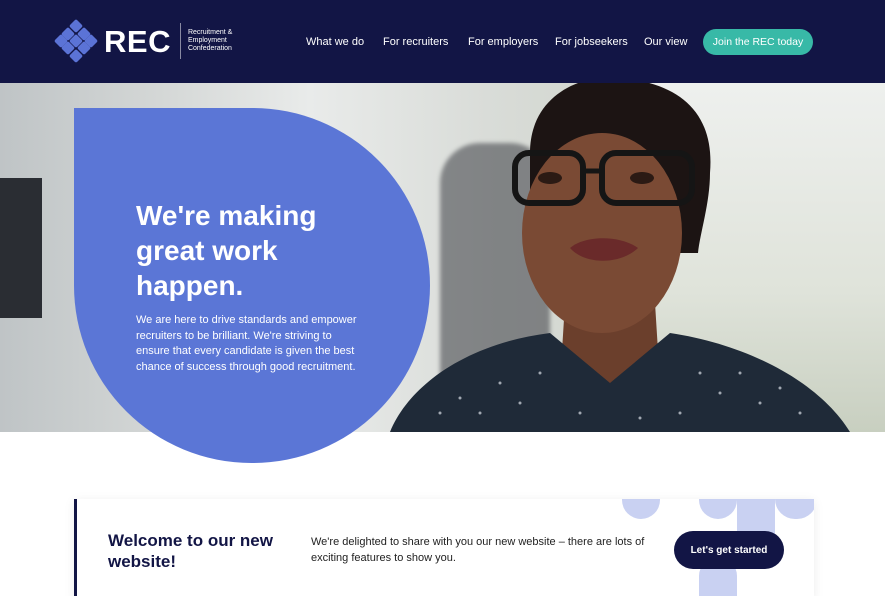  What do you see at coordinates (729, 550) in the screenshot?
I see `get-started-button: Let's get started` at bounding box center [729, 550].